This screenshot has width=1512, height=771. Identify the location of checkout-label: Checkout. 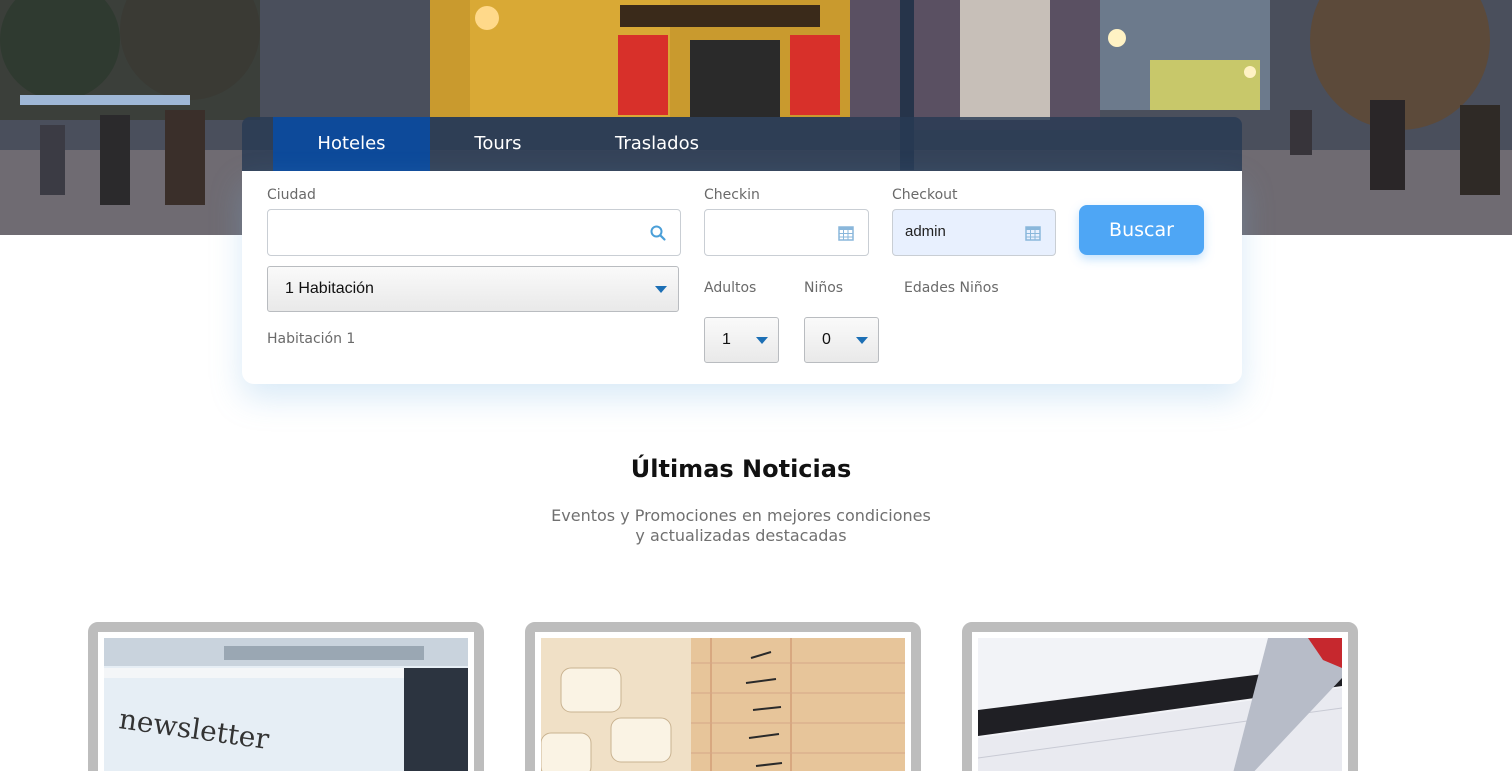
(925, 195).